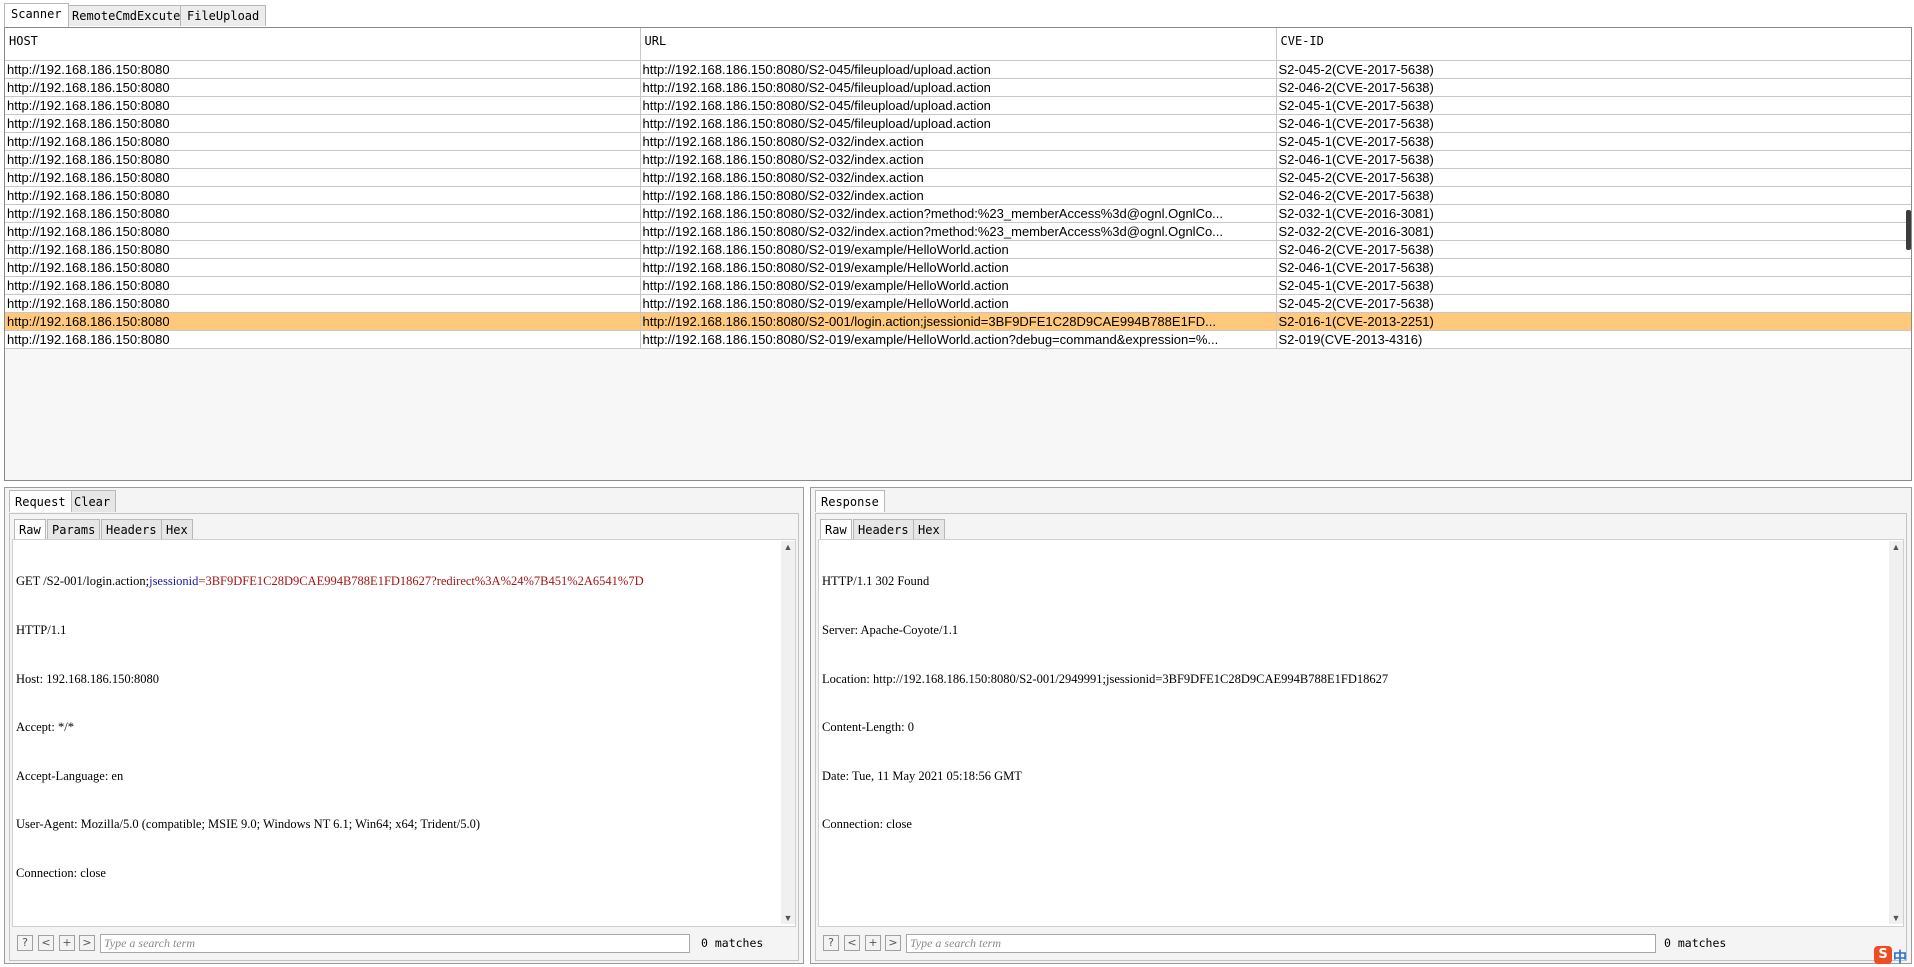  What do you see at coordinates (868, 727) in the screenshot?
I see `response-line: Content-Length: 0` at bounding box center [868, 727].